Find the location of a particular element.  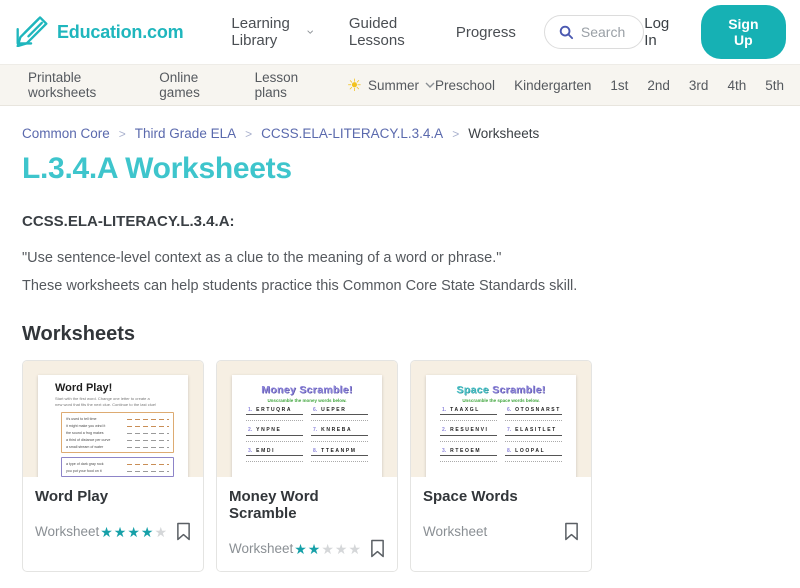

grade-5th: 5th is located at coordinates (774, 85).